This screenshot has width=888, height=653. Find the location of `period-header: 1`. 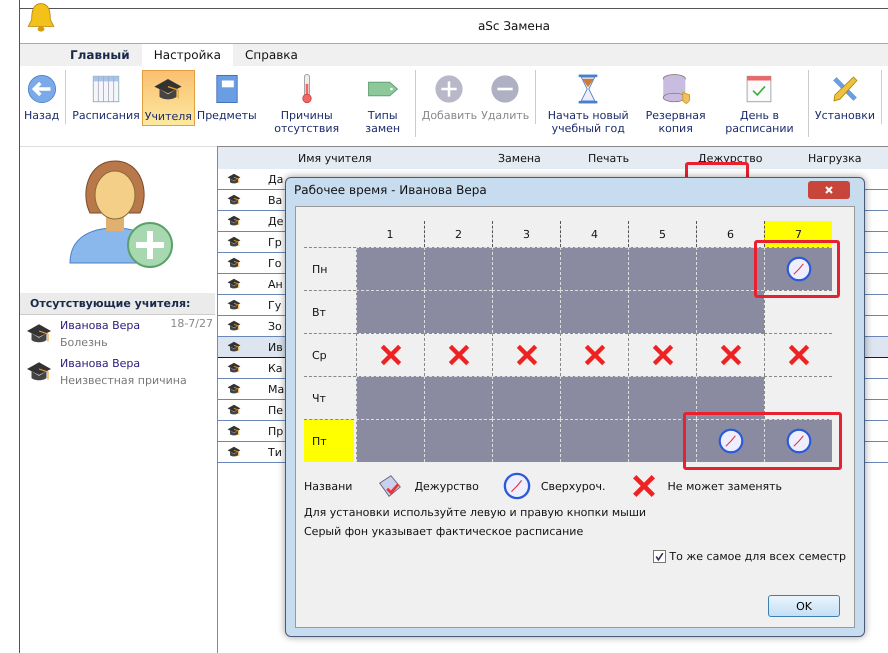

period-header: 1 is located at coordinates (390, 234).